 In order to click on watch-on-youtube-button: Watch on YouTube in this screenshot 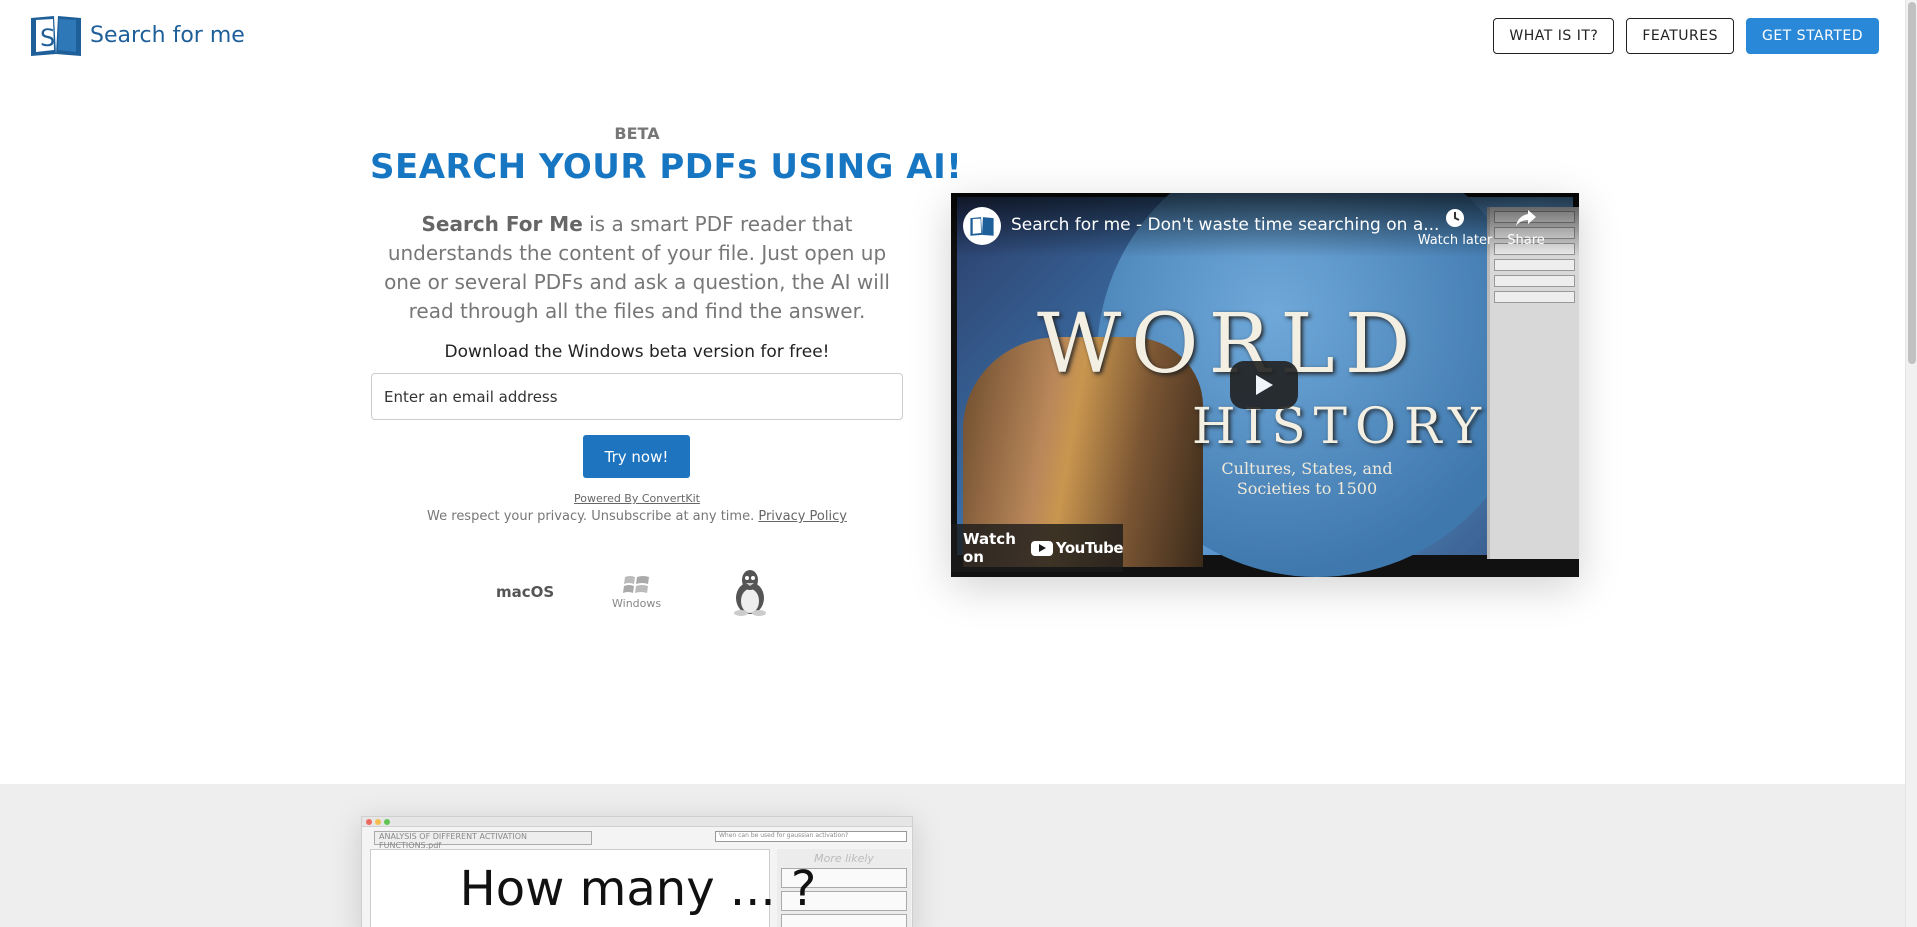, I will do `click(1037, 548)`.